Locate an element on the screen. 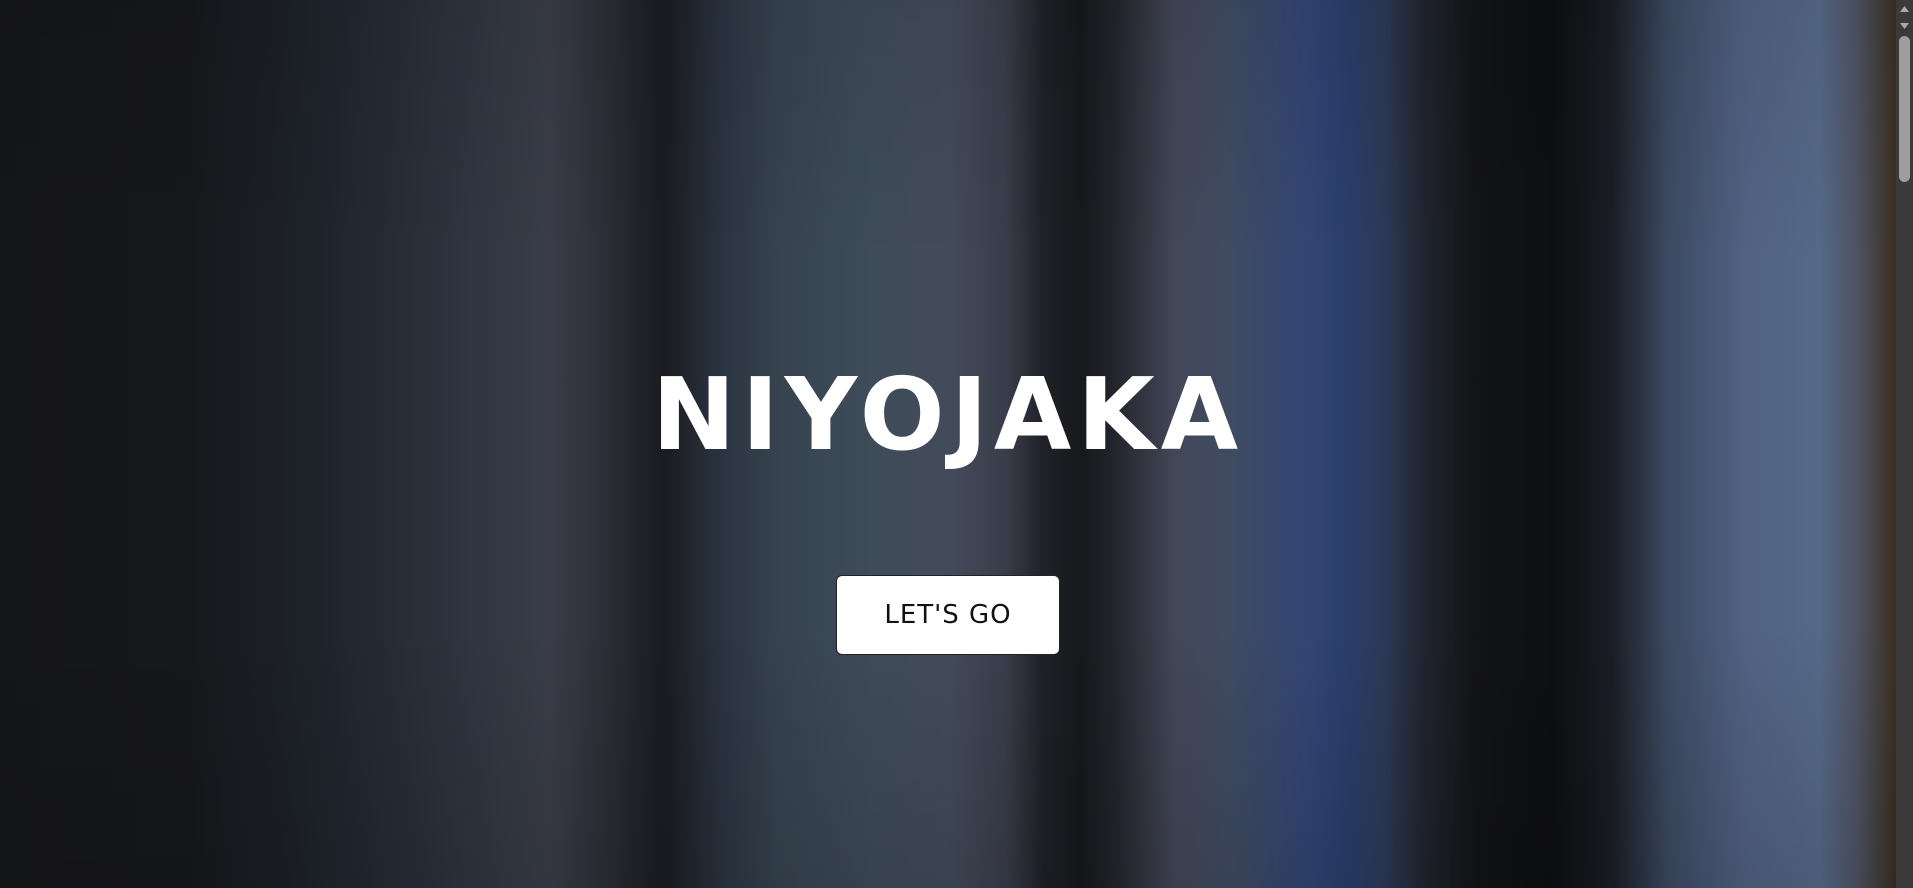 The width and height of the screenshot is (1913, 888). scrollbar-thumb is located at coordinates (1904, 109).